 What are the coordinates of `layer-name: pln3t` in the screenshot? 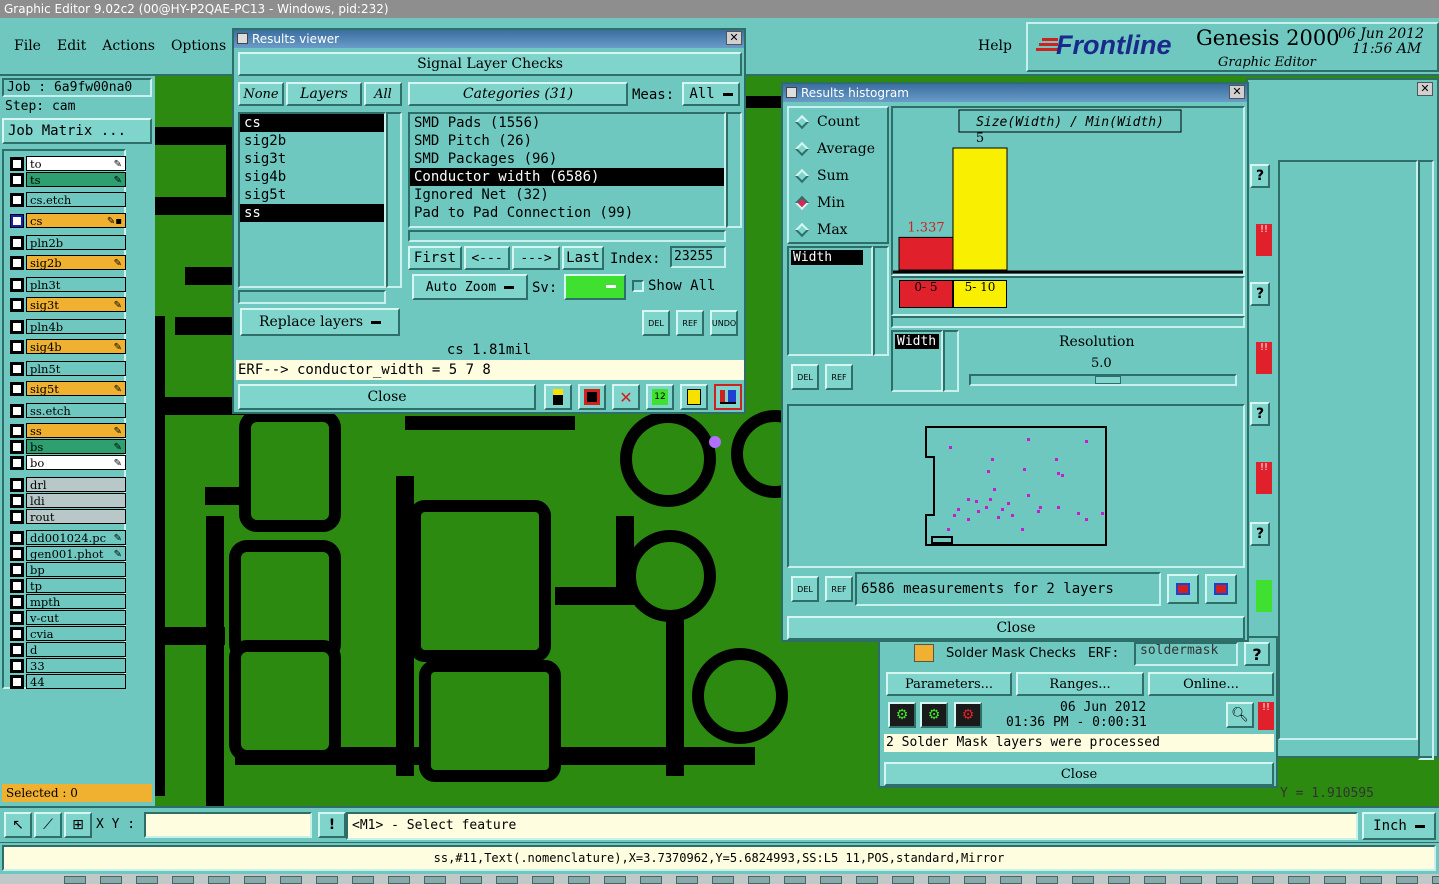 It's located at (76, 284).